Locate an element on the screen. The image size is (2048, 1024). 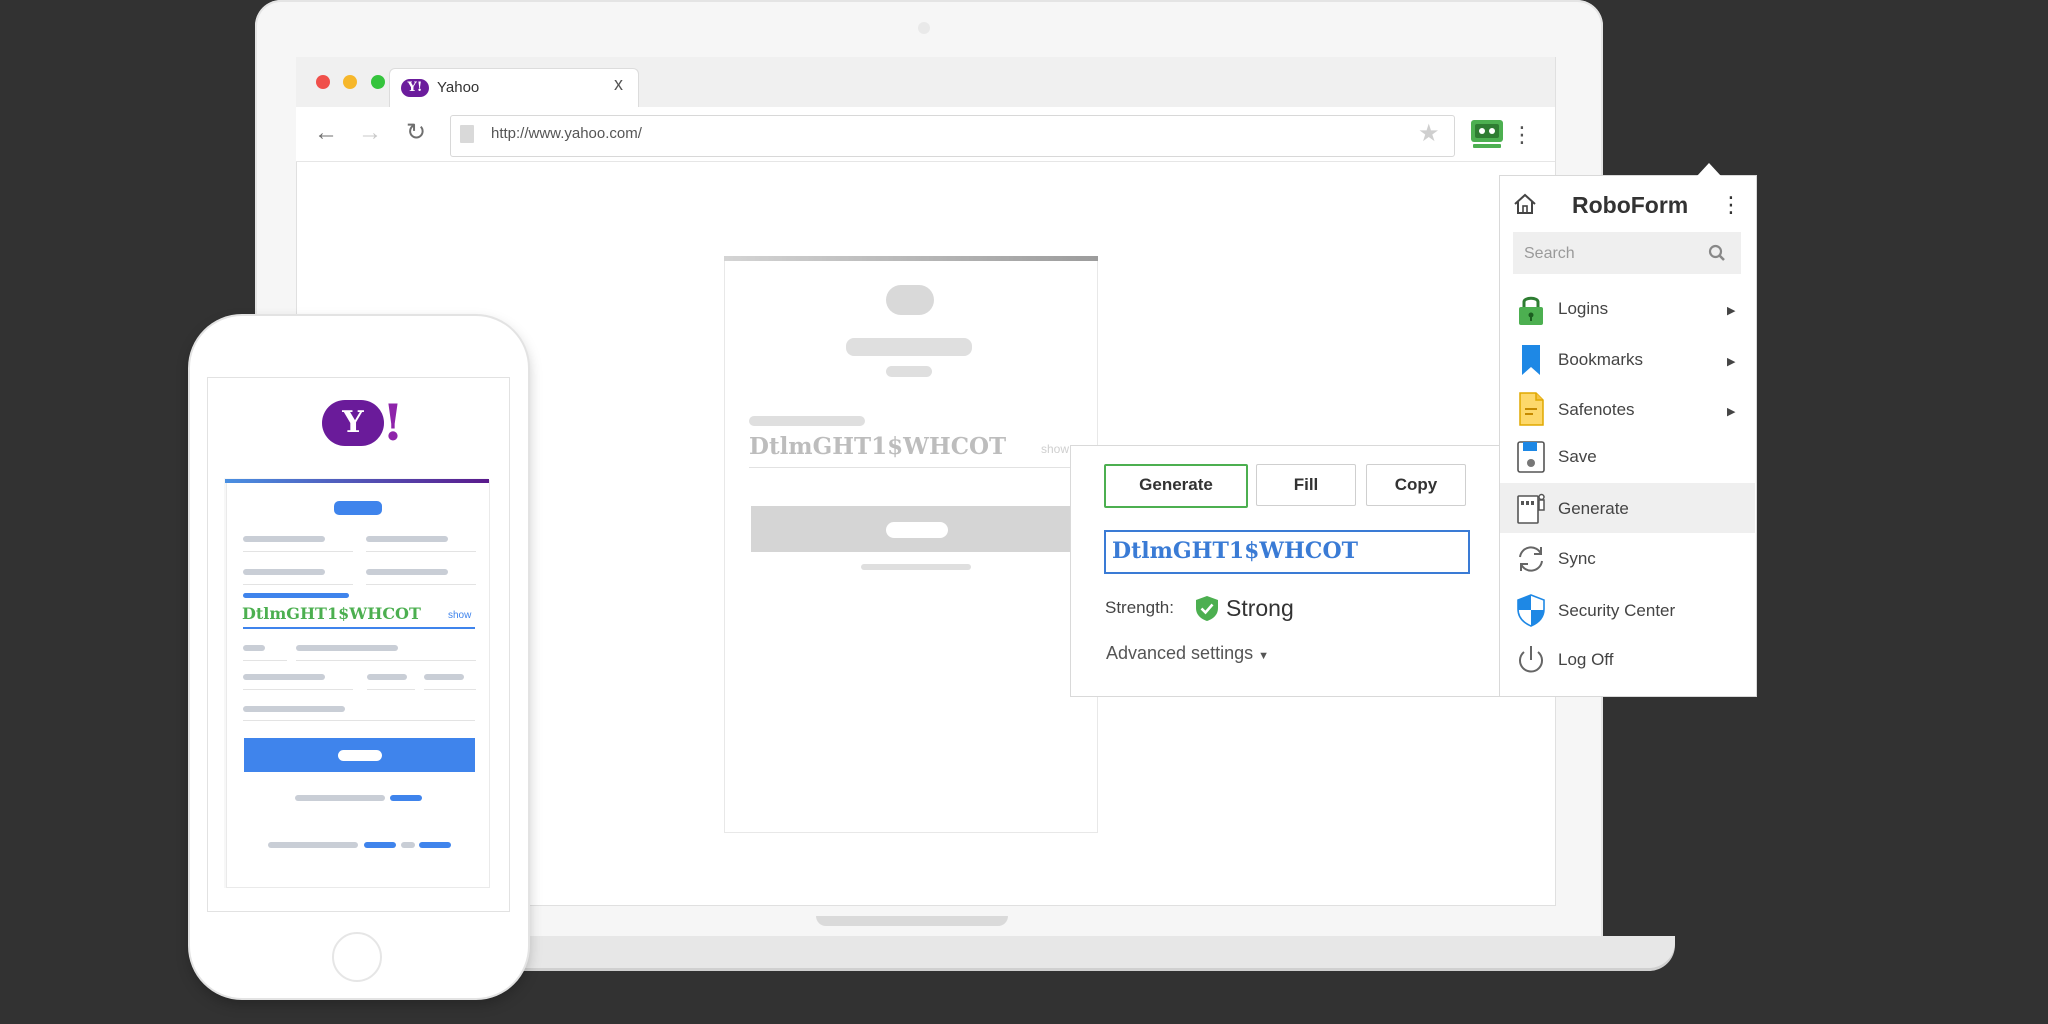
ghost-label-bar is located at coordinates (807, 421).